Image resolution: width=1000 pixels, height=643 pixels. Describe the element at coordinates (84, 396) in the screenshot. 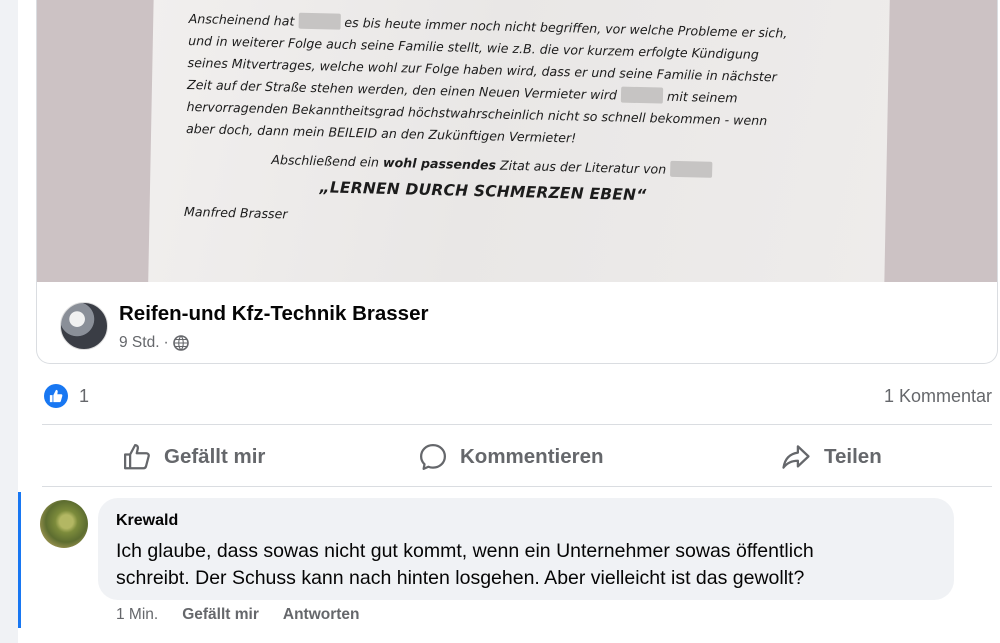

I see `like-count: 1` at that location.